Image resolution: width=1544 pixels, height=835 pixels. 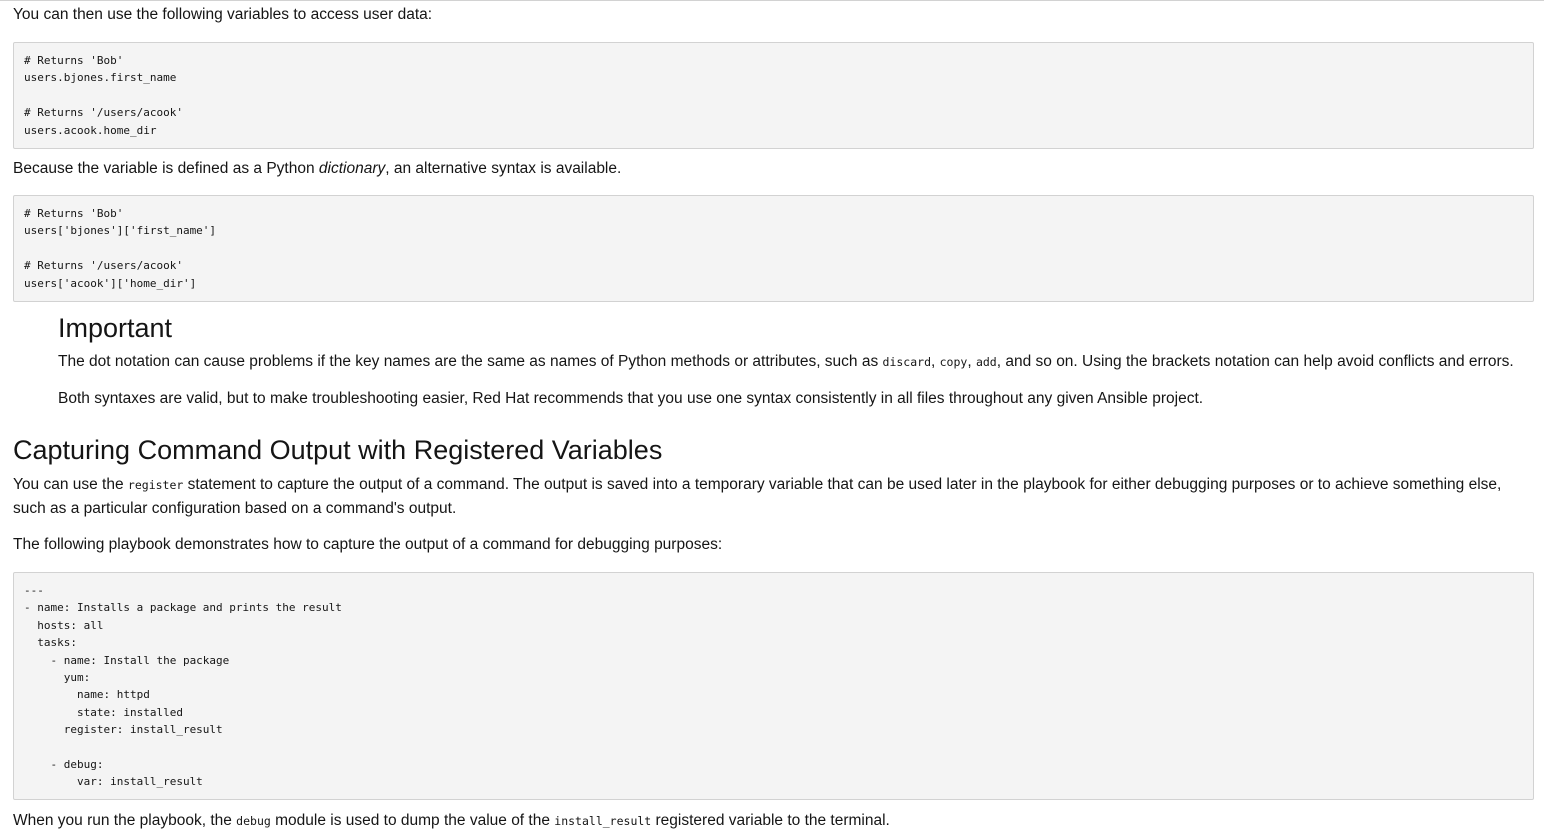 What do you see at coordinates (125, 820) in the screenshot?
I see `run-text-1: When you run the playbook, the` at bounding box center [125, 820].